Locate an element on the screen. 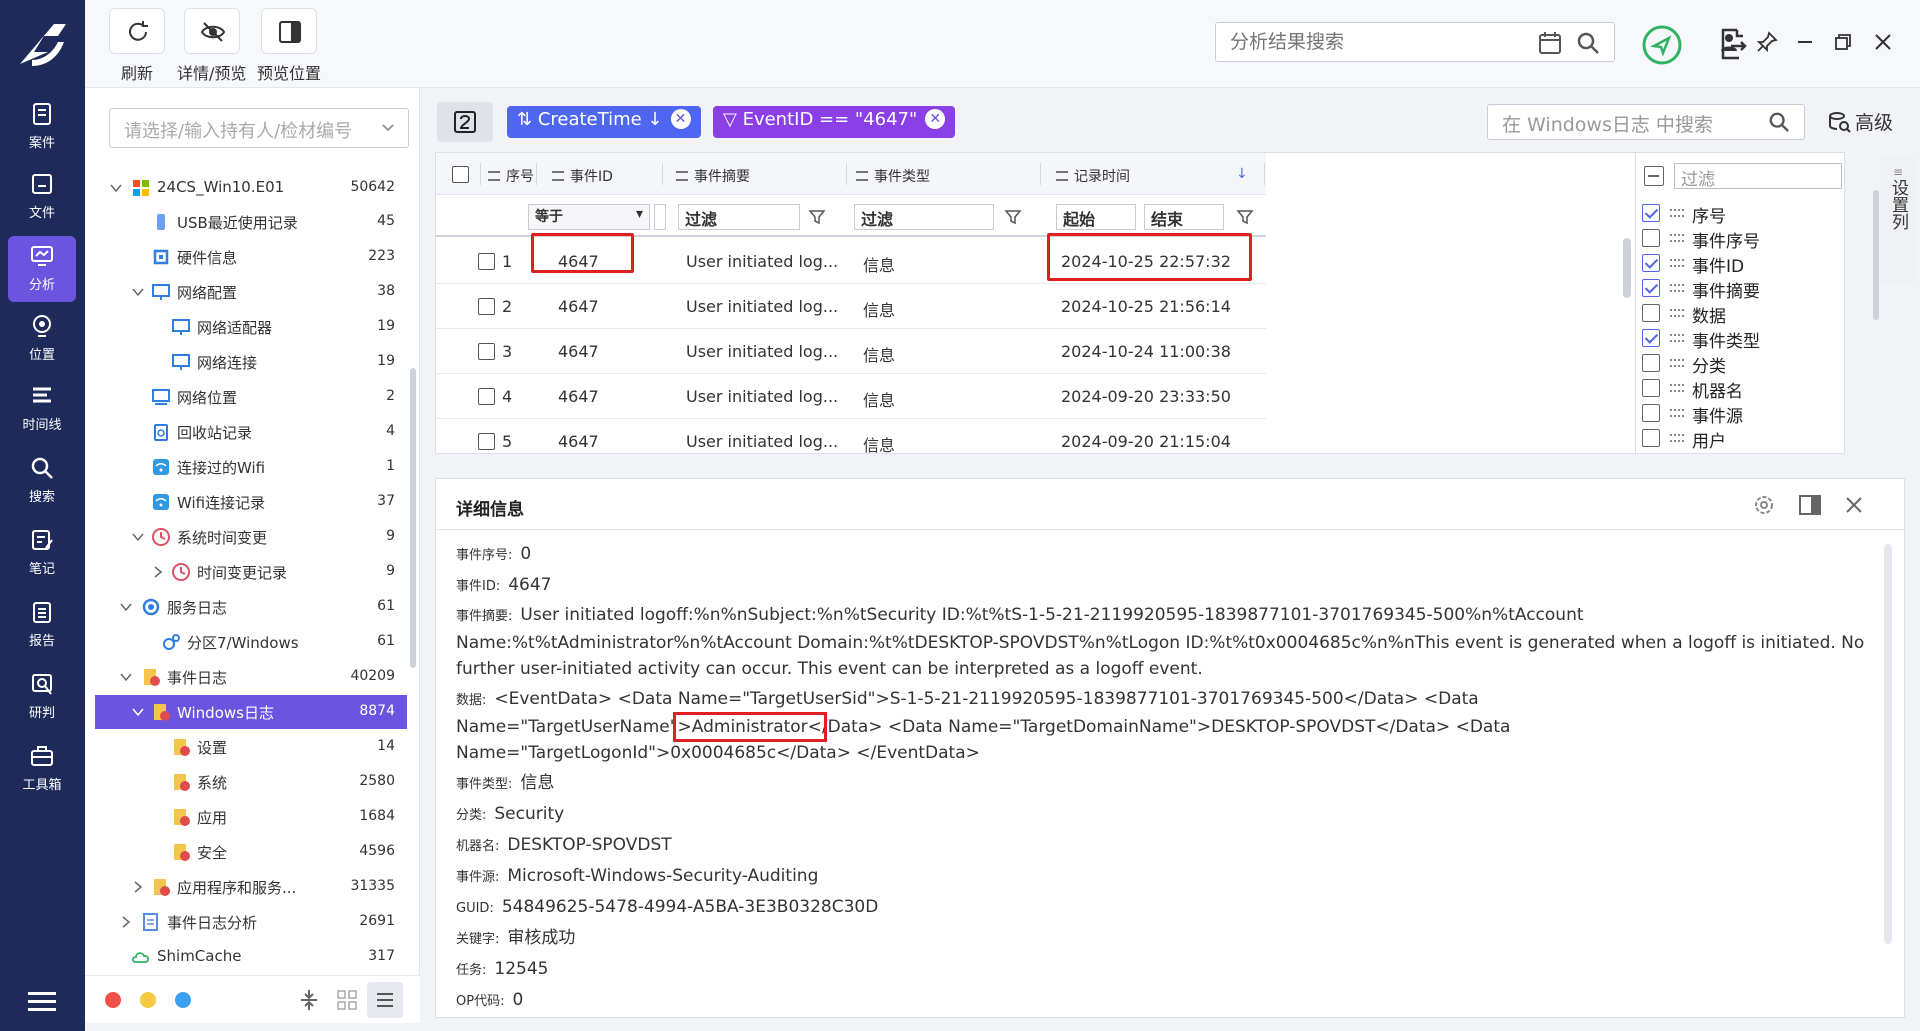 The image size is (1920, 1031). column-item: 事件源 is located at coordinates (1737, 414).